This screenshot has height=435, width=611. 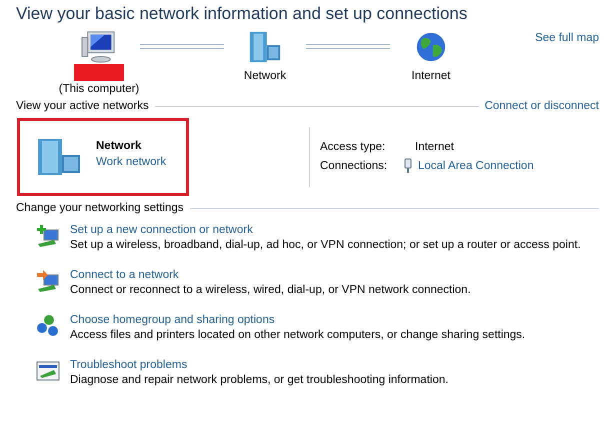 What do you see at coordinates (325, 245) in the screenshot?
I see `task-description: Set up a wireless, broadband, dial-up, ad hoc, or VPN connection; or set up a router or access point.` at bounding box center [325, 245].